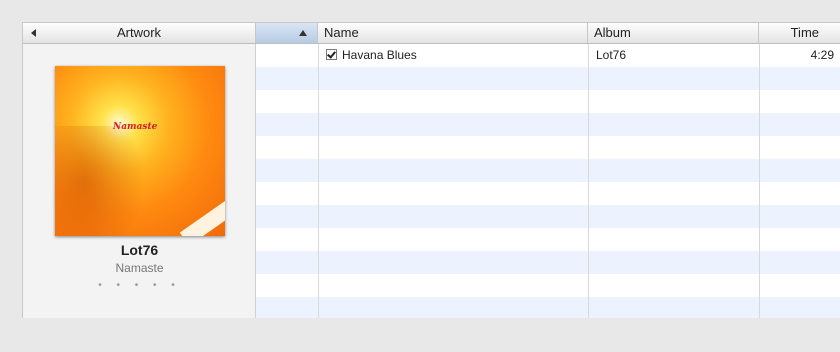 The image size is (840, 352). What do you see at coordinates (140, 151) in the screenshot?
I see `album-cover: Namaste` at bounding box center [140, 151].